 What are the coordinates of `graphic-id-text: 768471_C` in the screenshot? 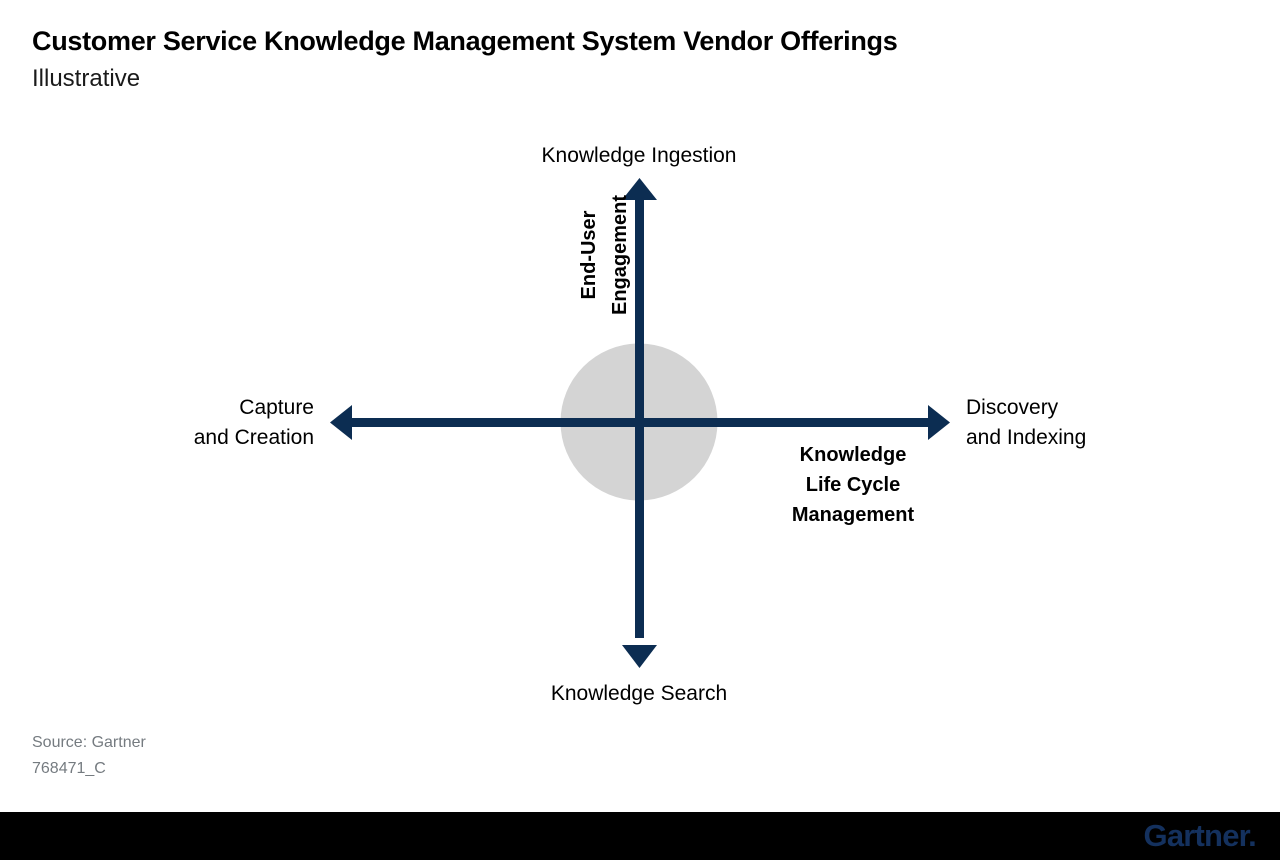 It's located at (69, 768).